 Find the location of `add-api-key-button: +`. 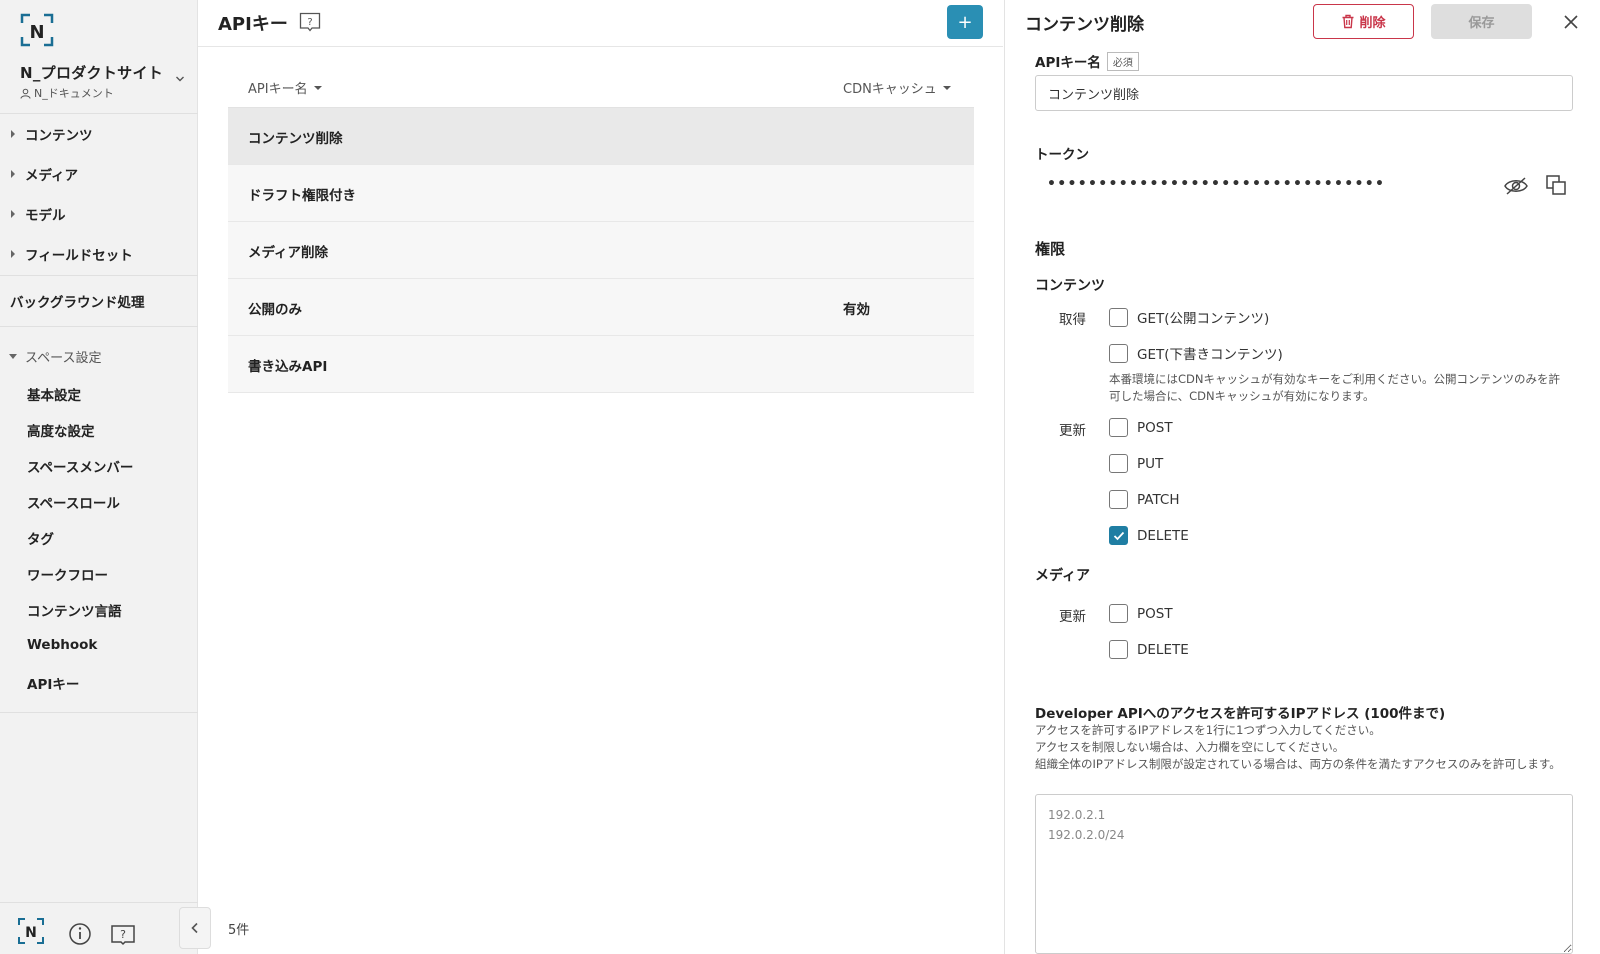

add-api-key-button: + is located at coordinates (965, 22).